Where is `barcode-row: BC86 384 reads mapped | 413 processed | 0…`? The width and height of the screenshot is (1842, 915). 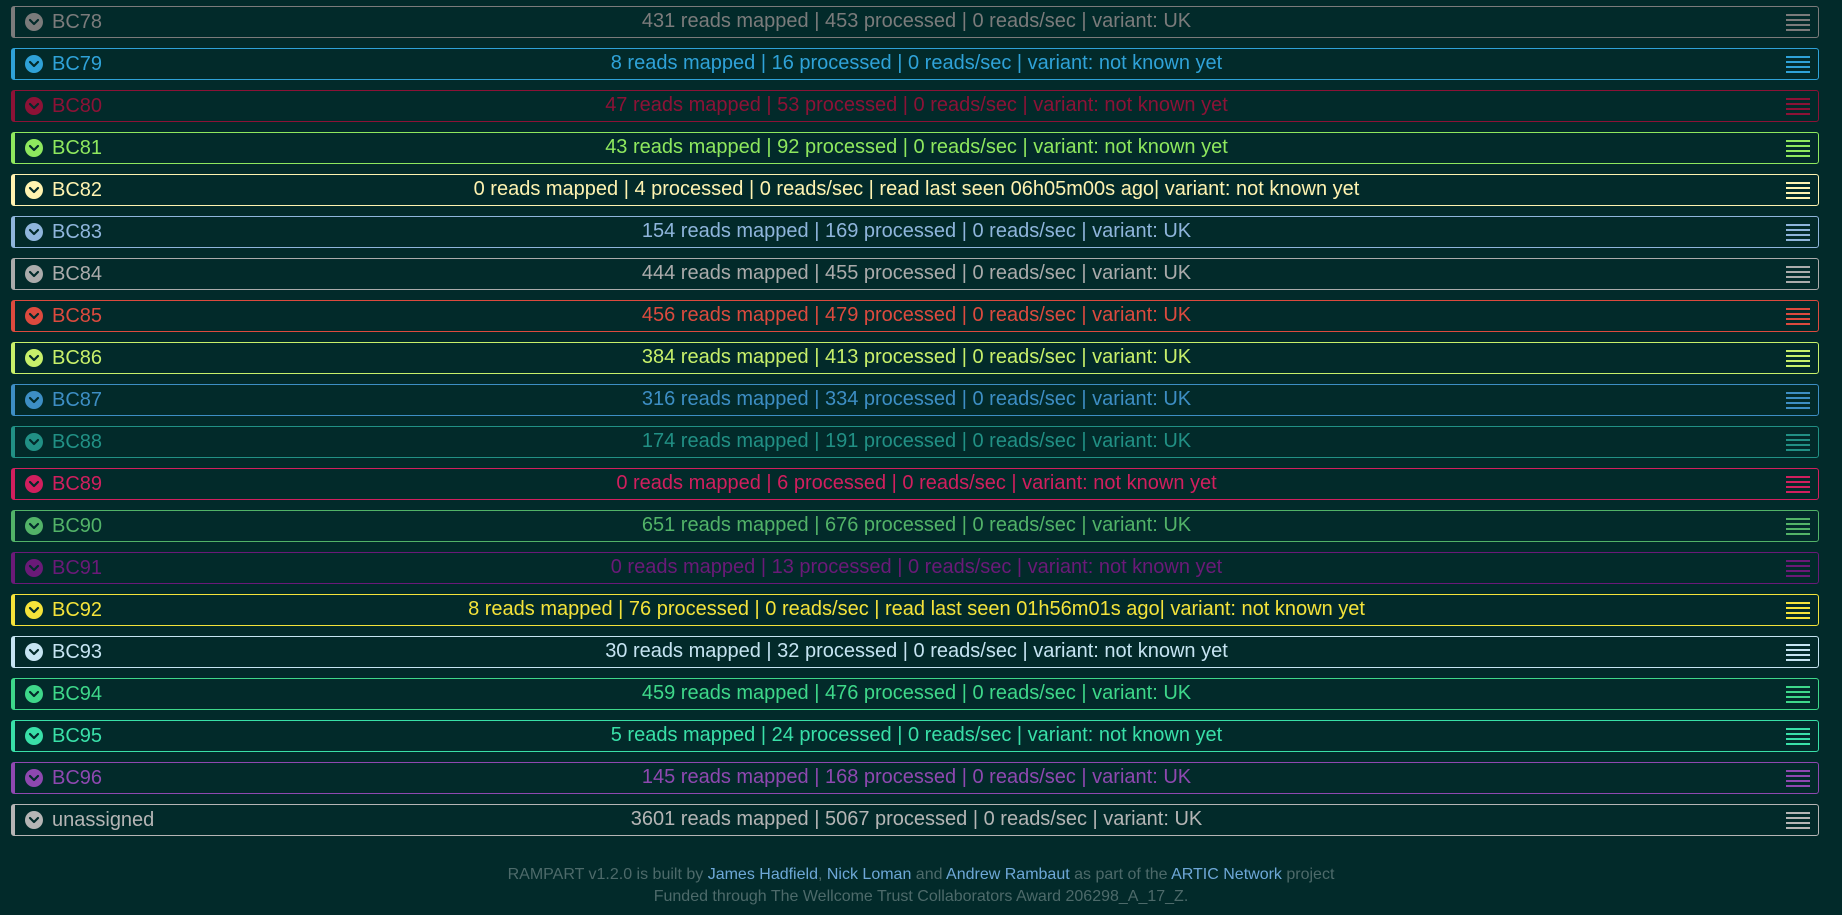 barcode-row: BC86 384 reads mapped | 413 processed | 0… is located at coordinates (915, 358).